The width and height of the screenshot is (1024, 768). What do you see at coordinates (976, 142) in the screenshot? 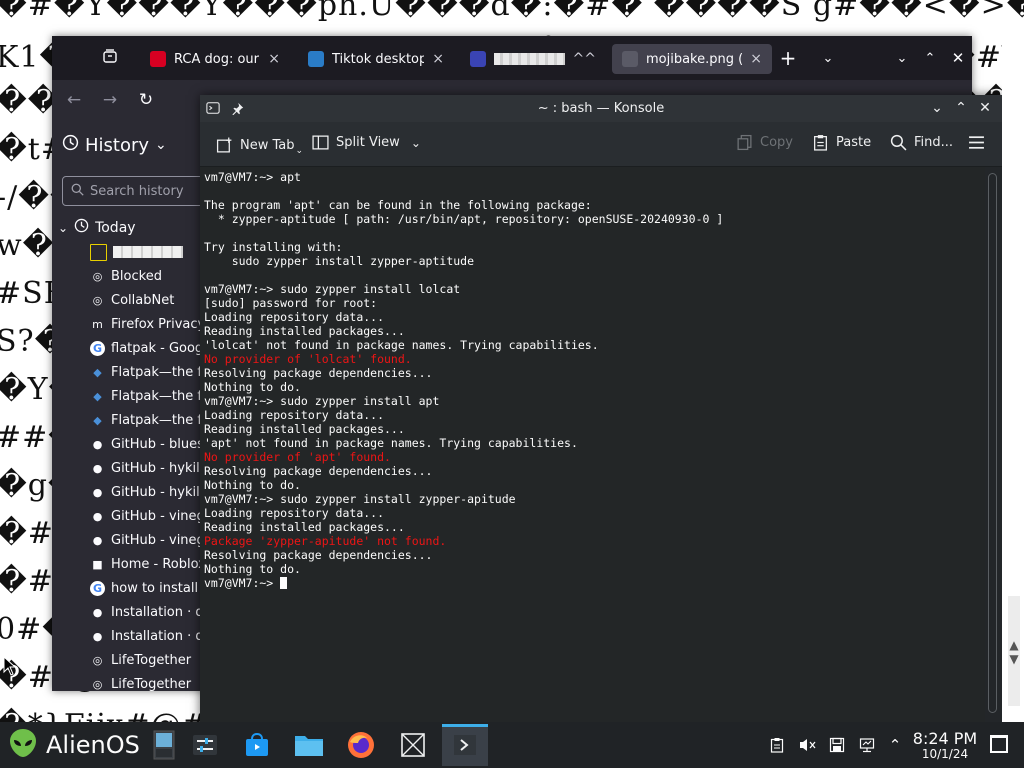
I see `hamburger-menu-icon` at bounding box center [976, 142].